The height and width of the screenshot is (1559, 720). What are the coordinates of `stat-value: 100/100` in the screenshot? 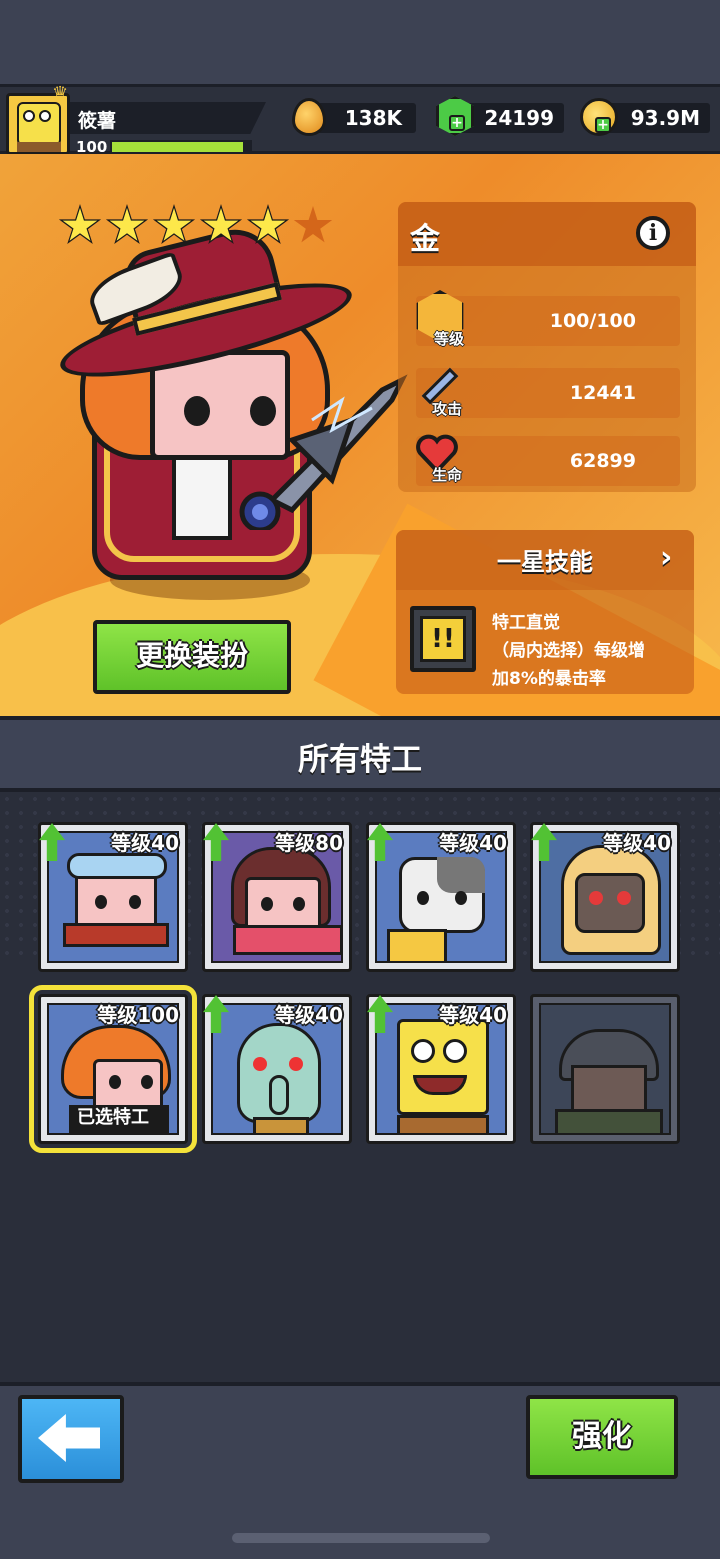 It's located at (592, 321).